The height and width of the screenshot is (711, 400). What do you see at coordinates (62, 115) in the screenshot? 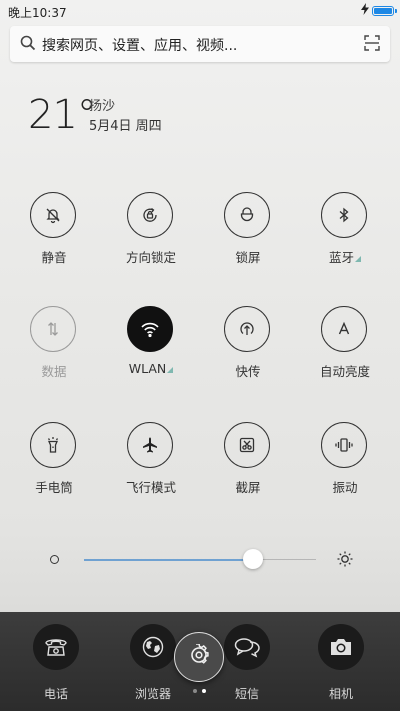
I see `temperature: 21°` at bounding box center [62, 115].